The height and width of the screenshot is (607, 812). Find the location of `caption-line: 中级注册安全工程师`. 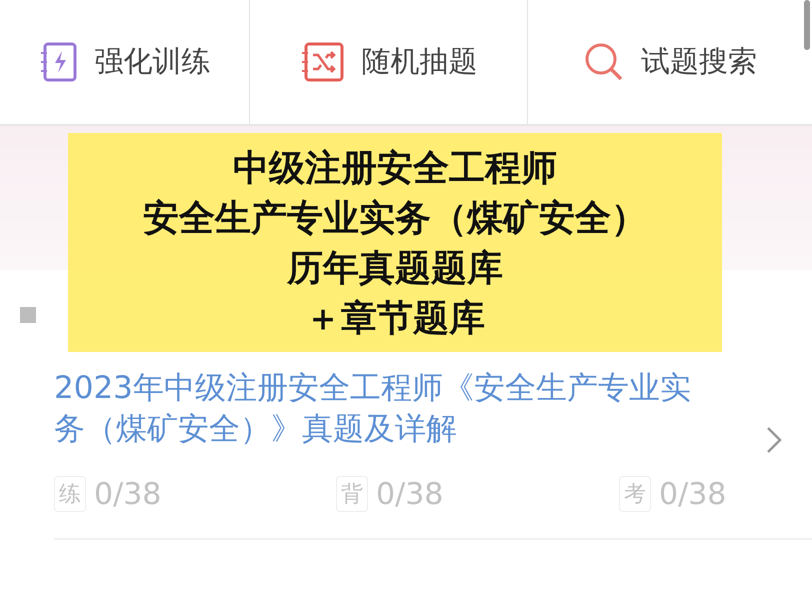

caption-line: 中级注册安全工程师 is located at coordinates (395, 168).